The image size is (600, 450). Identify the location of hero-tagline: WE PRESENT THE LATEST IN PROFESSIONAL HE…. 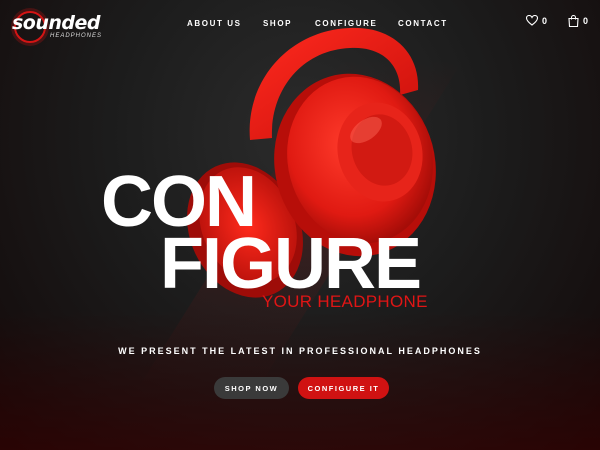
(300, 351).